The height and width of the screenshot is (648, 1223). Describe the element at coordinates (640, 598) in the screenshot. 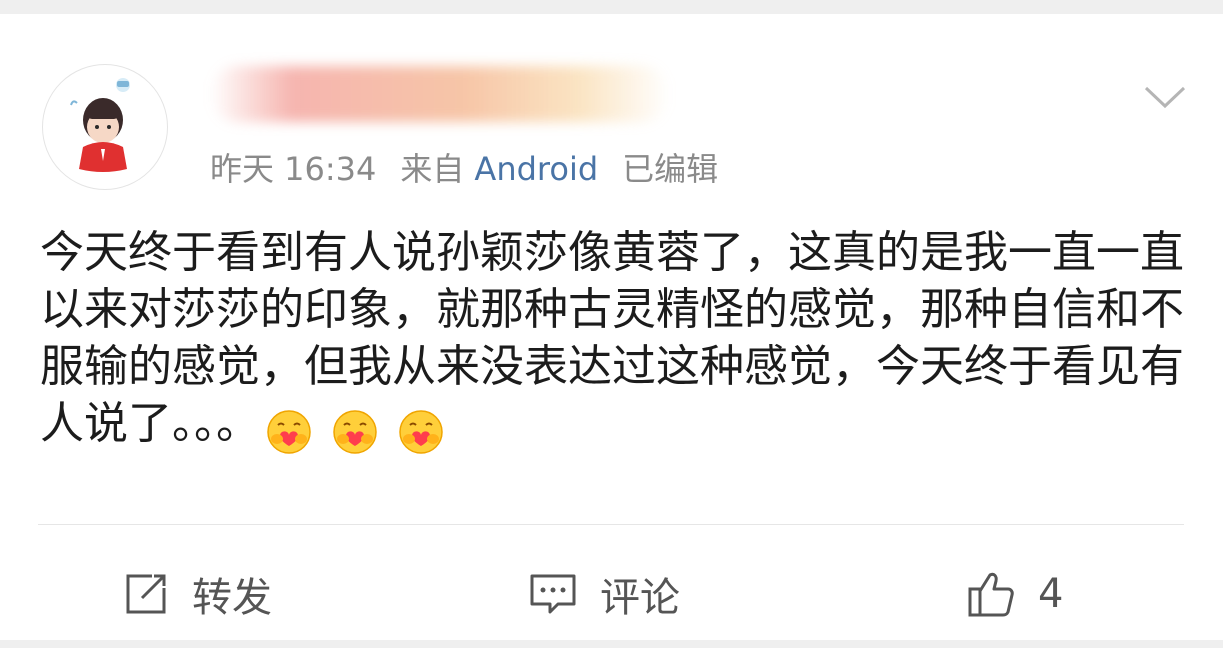

I see `comment-label: 评论` at that location.